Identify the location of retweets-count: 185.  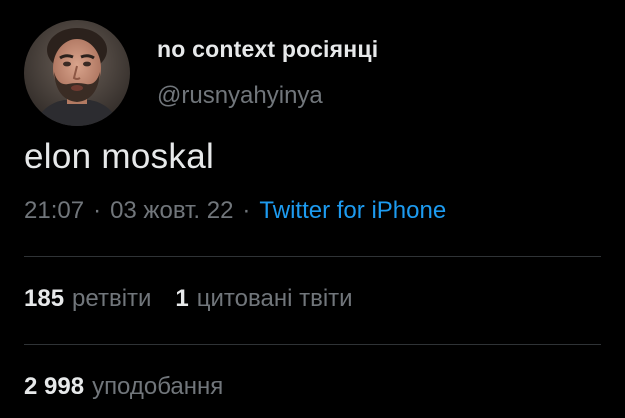
(44, 298).